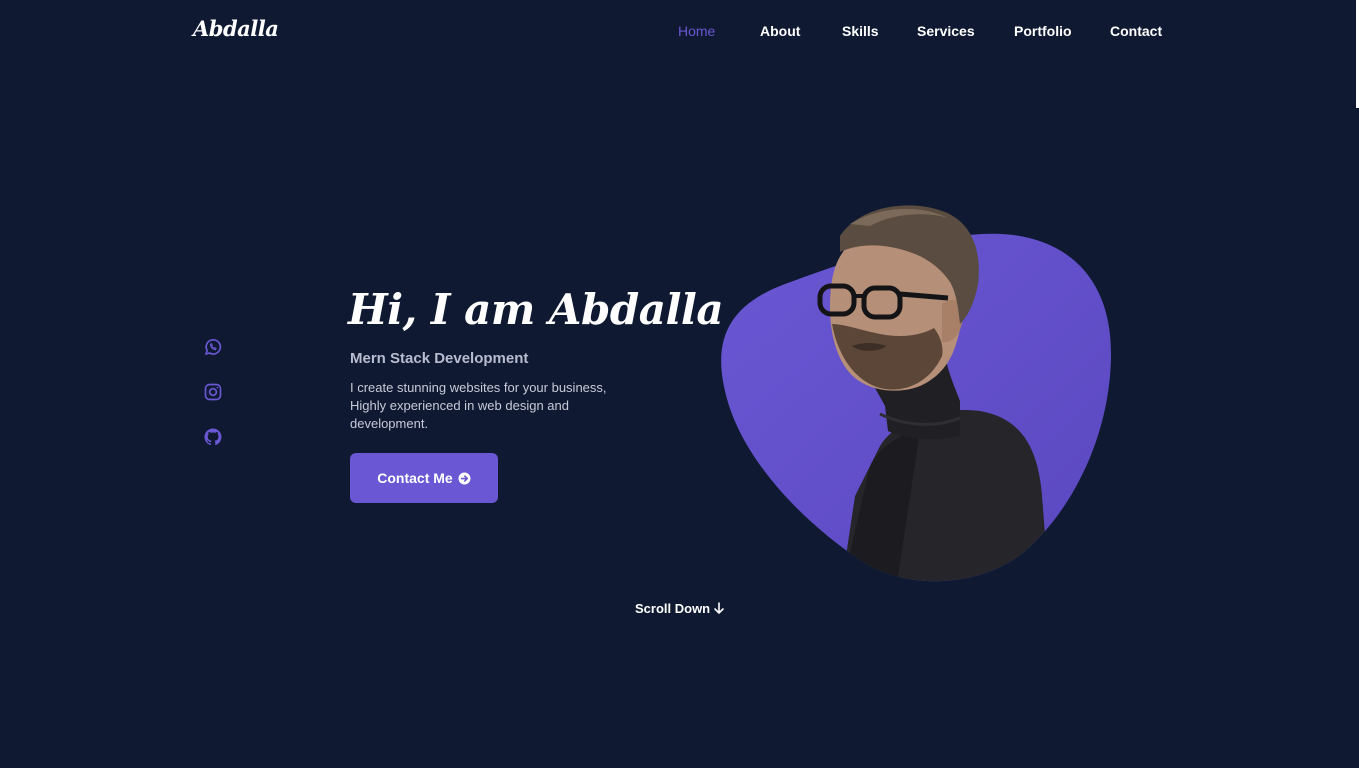 Image resolution: width=1359 pixels, height=768 pixels. What do you see at coordinates (1136, 31) in the screenshot?
I see `nav-contact: Contact` at bounding box center [1136, 31].